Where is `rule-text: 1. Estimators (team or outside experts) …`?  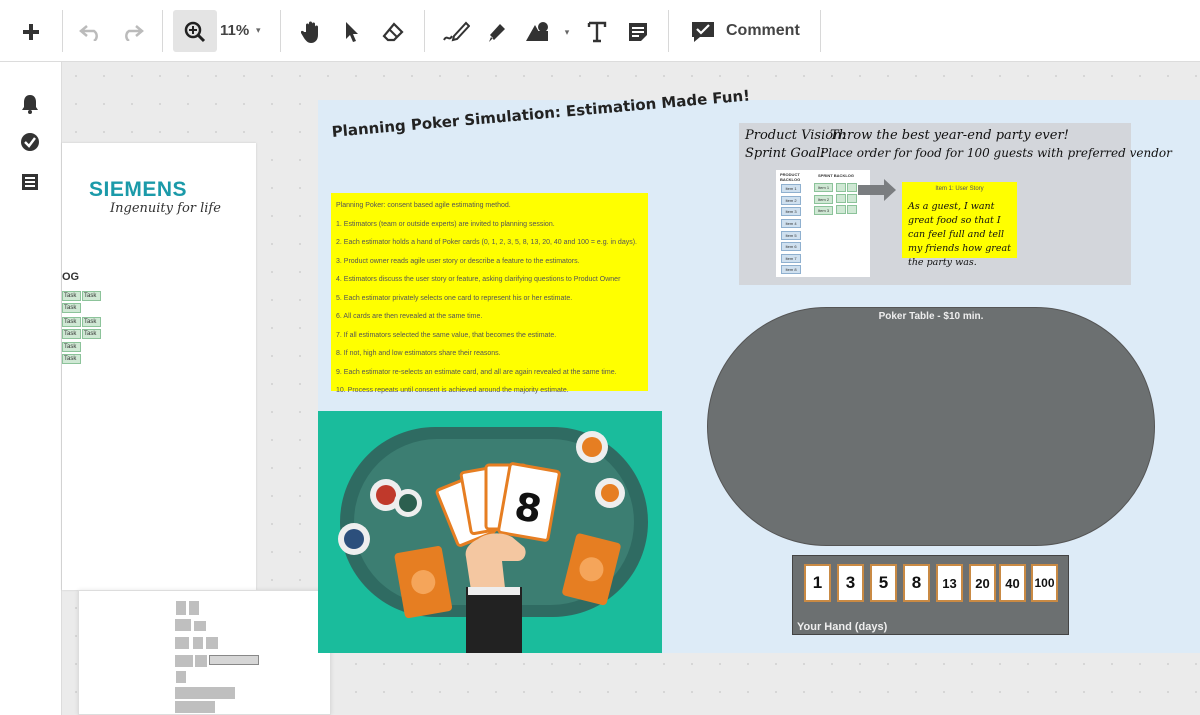 rule-text: 1. Estimators (team or outside experts) … is located at coordinates (445, 224).